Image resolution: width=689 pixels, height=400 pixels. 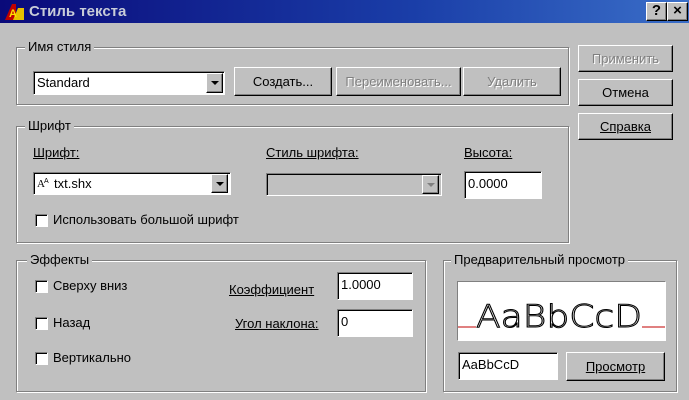 What do you see at coordinates (41, 286) in the screenshot?
I see `upside-down-checkbox` at bounding box center [41, 286].